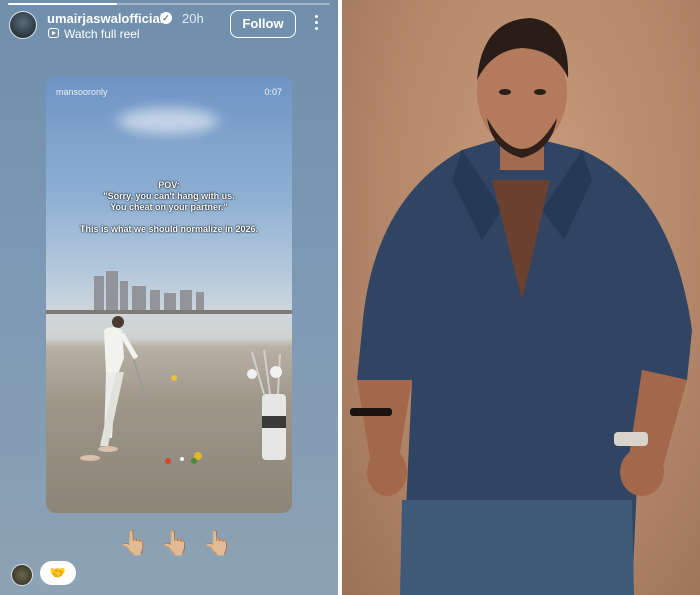 The height and width of the screenshot is (595, 700). I want to click on golf-bag, so click(266, 404).